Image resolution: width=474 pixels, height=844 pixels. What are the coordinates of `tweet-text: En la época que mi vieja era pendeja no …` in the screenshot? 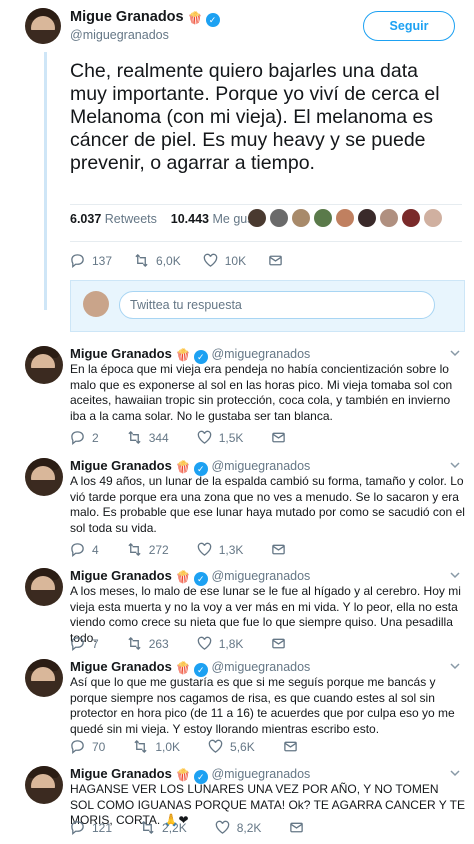 It's located at (261, 392).